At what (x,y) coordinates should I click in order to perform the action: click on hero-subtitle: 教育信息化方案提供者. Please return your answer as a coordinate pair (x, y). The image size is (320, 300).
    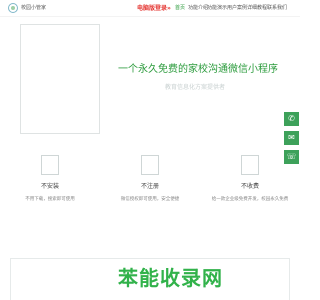
    Looking at the image, I should click on (195, 87).